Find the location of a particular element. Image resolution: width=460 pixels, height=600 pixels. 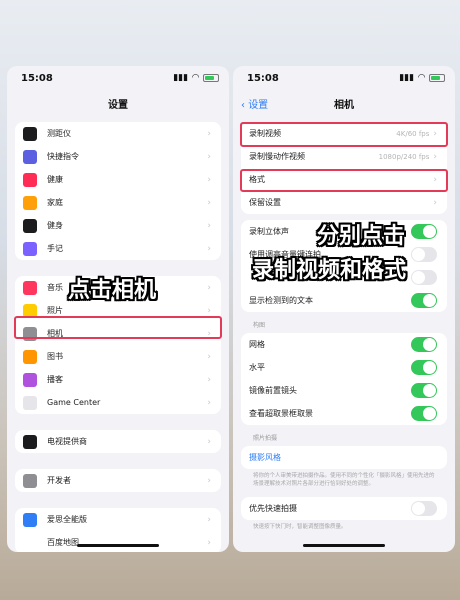

back-button: ‹ 设置 is located at coordinates (254, 103).